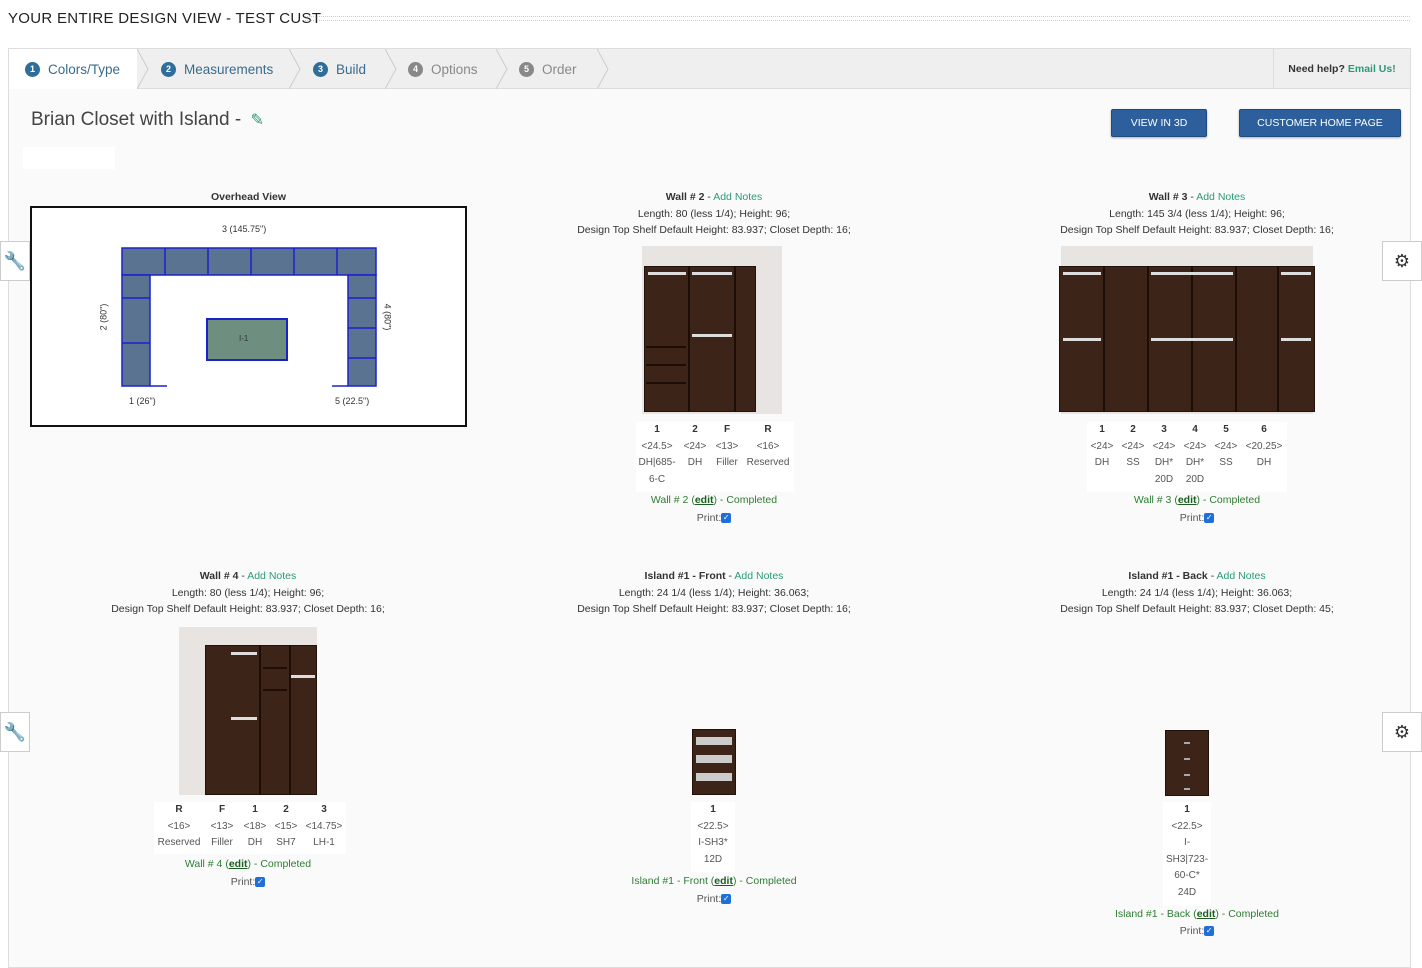 Image resolution: width=1422 pixels, height=968 pixels. What do you see at coordinates (1206, 914) in the screenshot?
I see `island-back-edit-link: edit` at bounding box center [1206, 914].